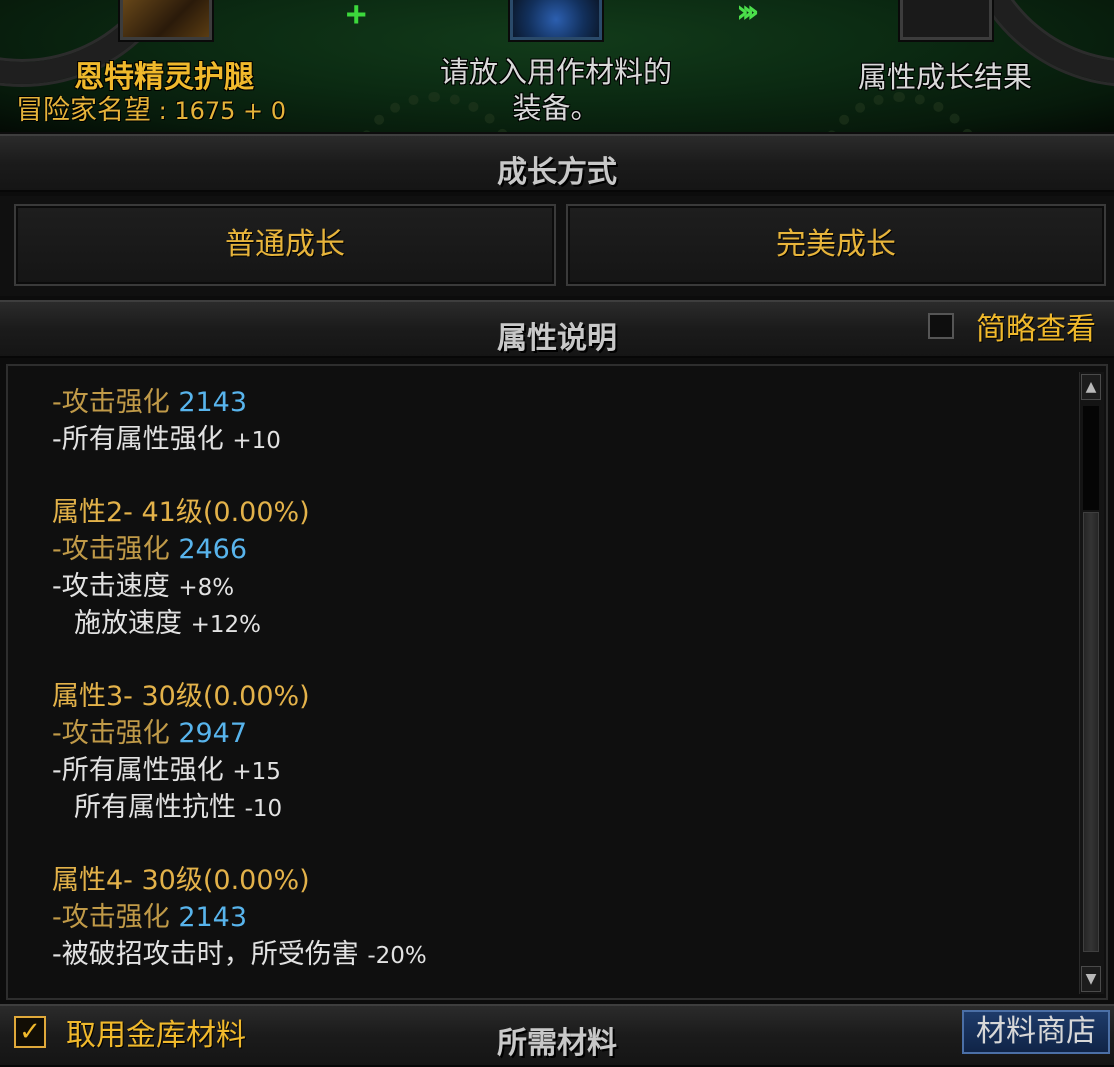 This screenshot has width=1114, height=1067. I want to click on vault-checkbox-label: 取用金库材料, so click(156, 1035).